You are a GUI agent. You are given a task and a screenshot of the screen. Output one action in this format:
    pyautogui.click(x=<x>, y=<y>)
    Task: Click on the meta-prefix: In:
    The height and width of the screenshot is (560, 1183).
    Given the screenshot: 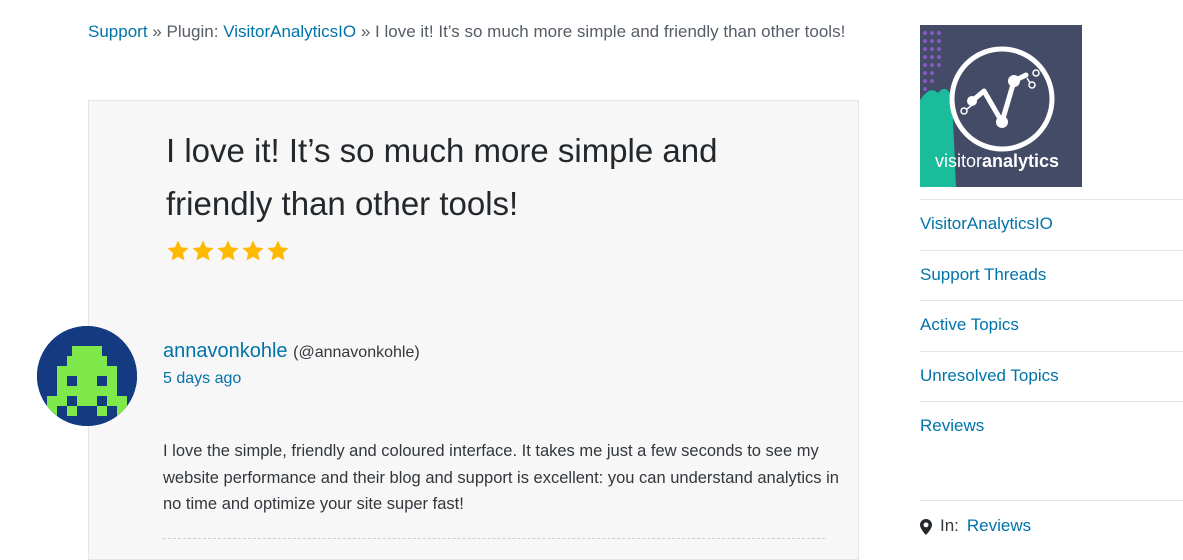 What is the action you would take?
    pyautogui.click(x=949, y=525)
    